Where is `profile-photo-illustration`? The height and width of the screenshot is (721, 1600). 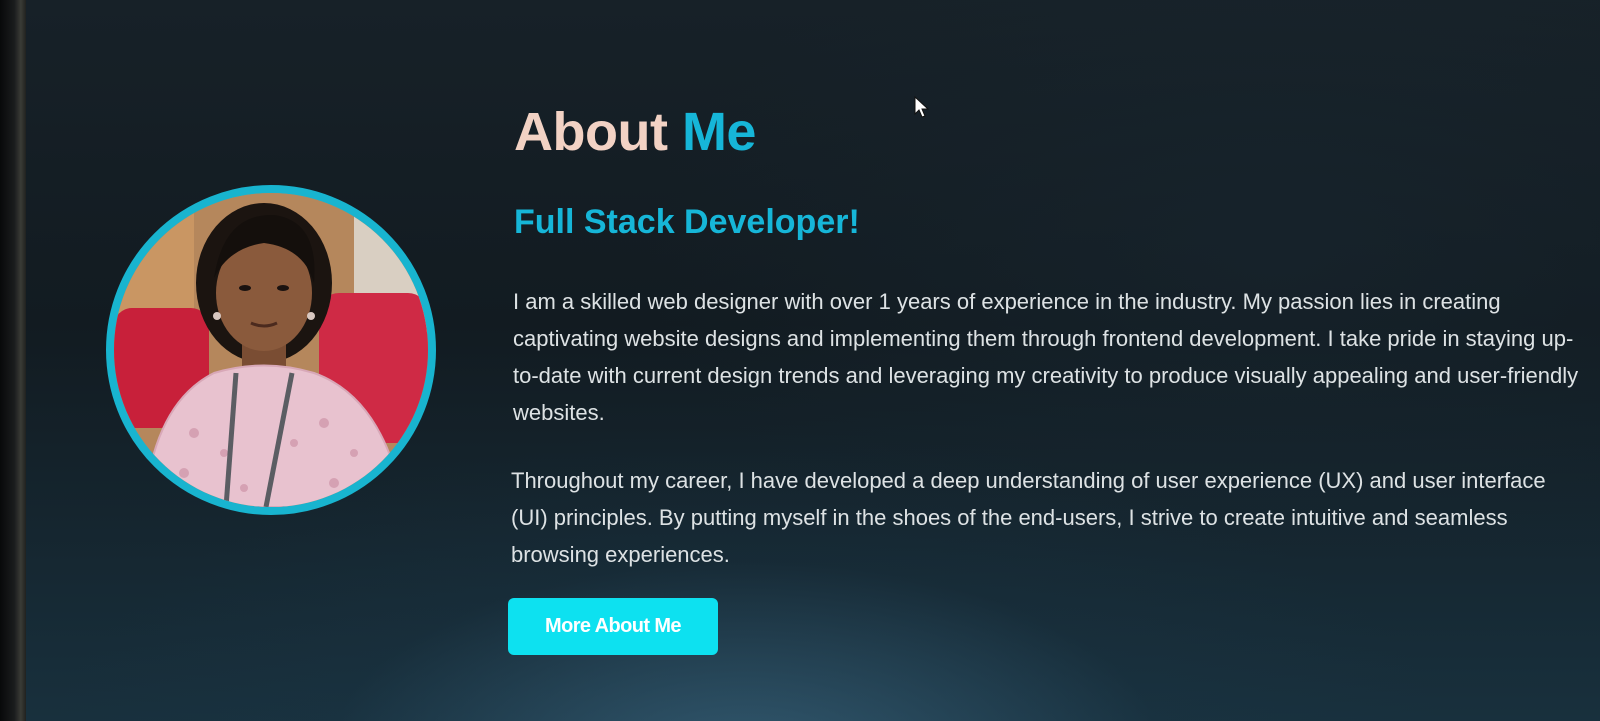 profile-photo-illustration is located at coordinates (271, 350).